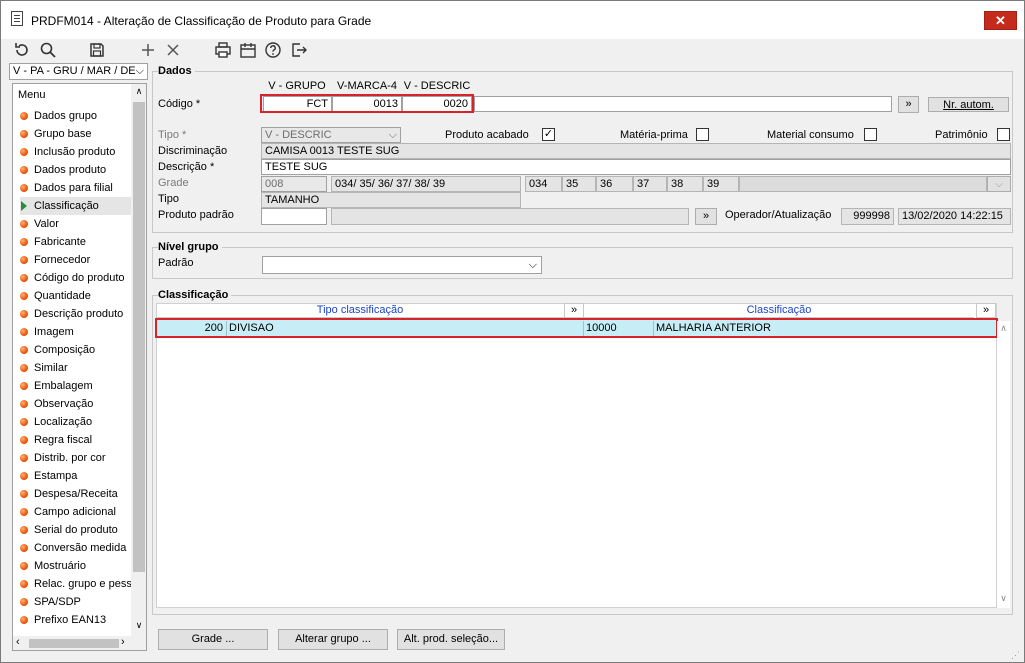  I want to click on sidebar-hscrollbar: ‹ ›, so click(79, 643).